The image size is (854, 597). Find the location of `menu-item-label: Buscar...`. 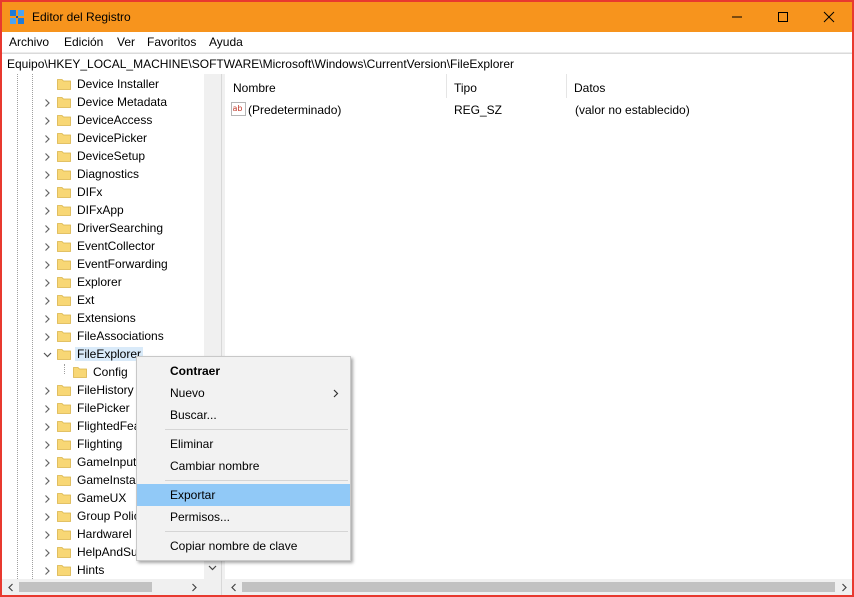

menu-item-label: Buscar... is located at coordinates (193, 415).